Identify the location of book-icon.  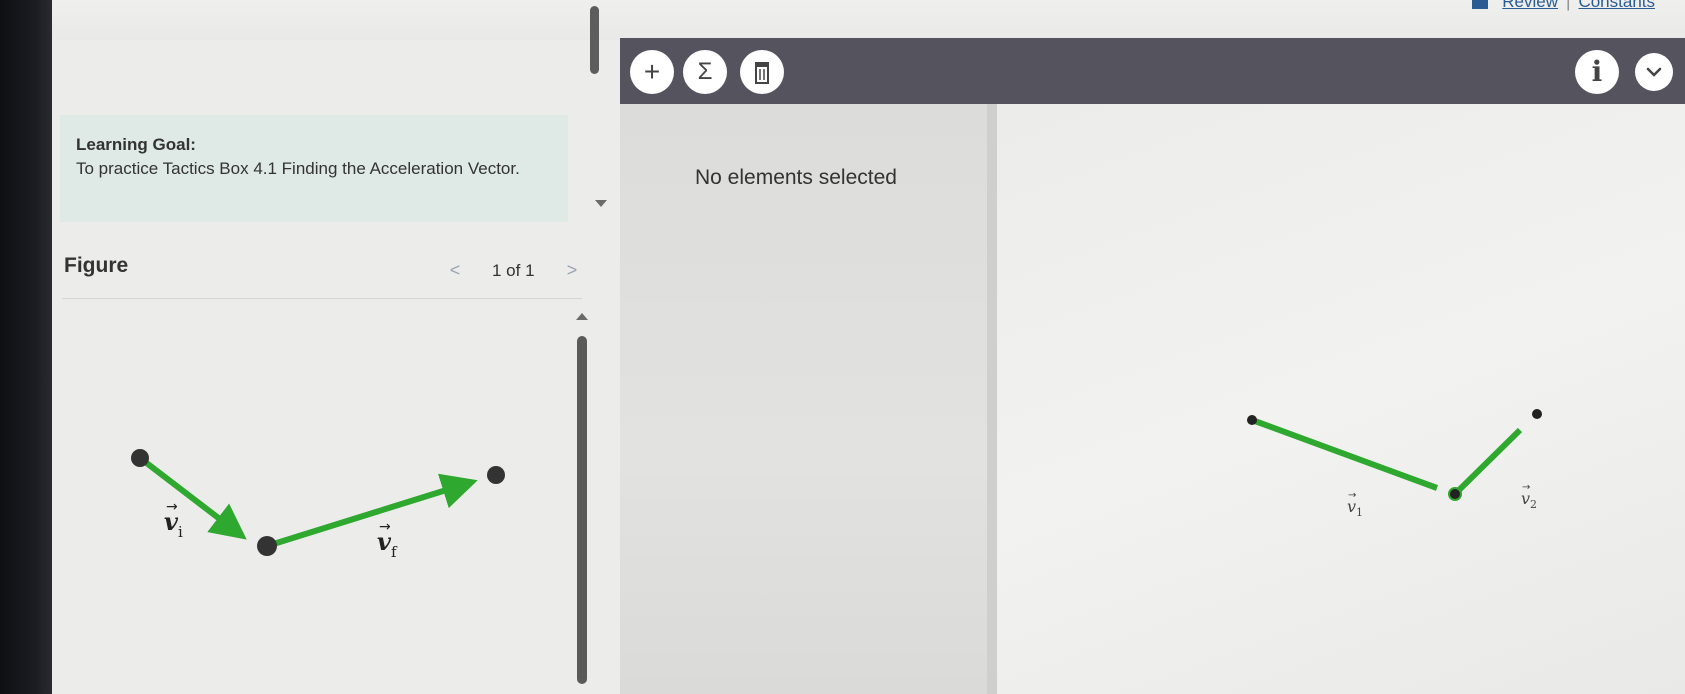
(1480, 4).